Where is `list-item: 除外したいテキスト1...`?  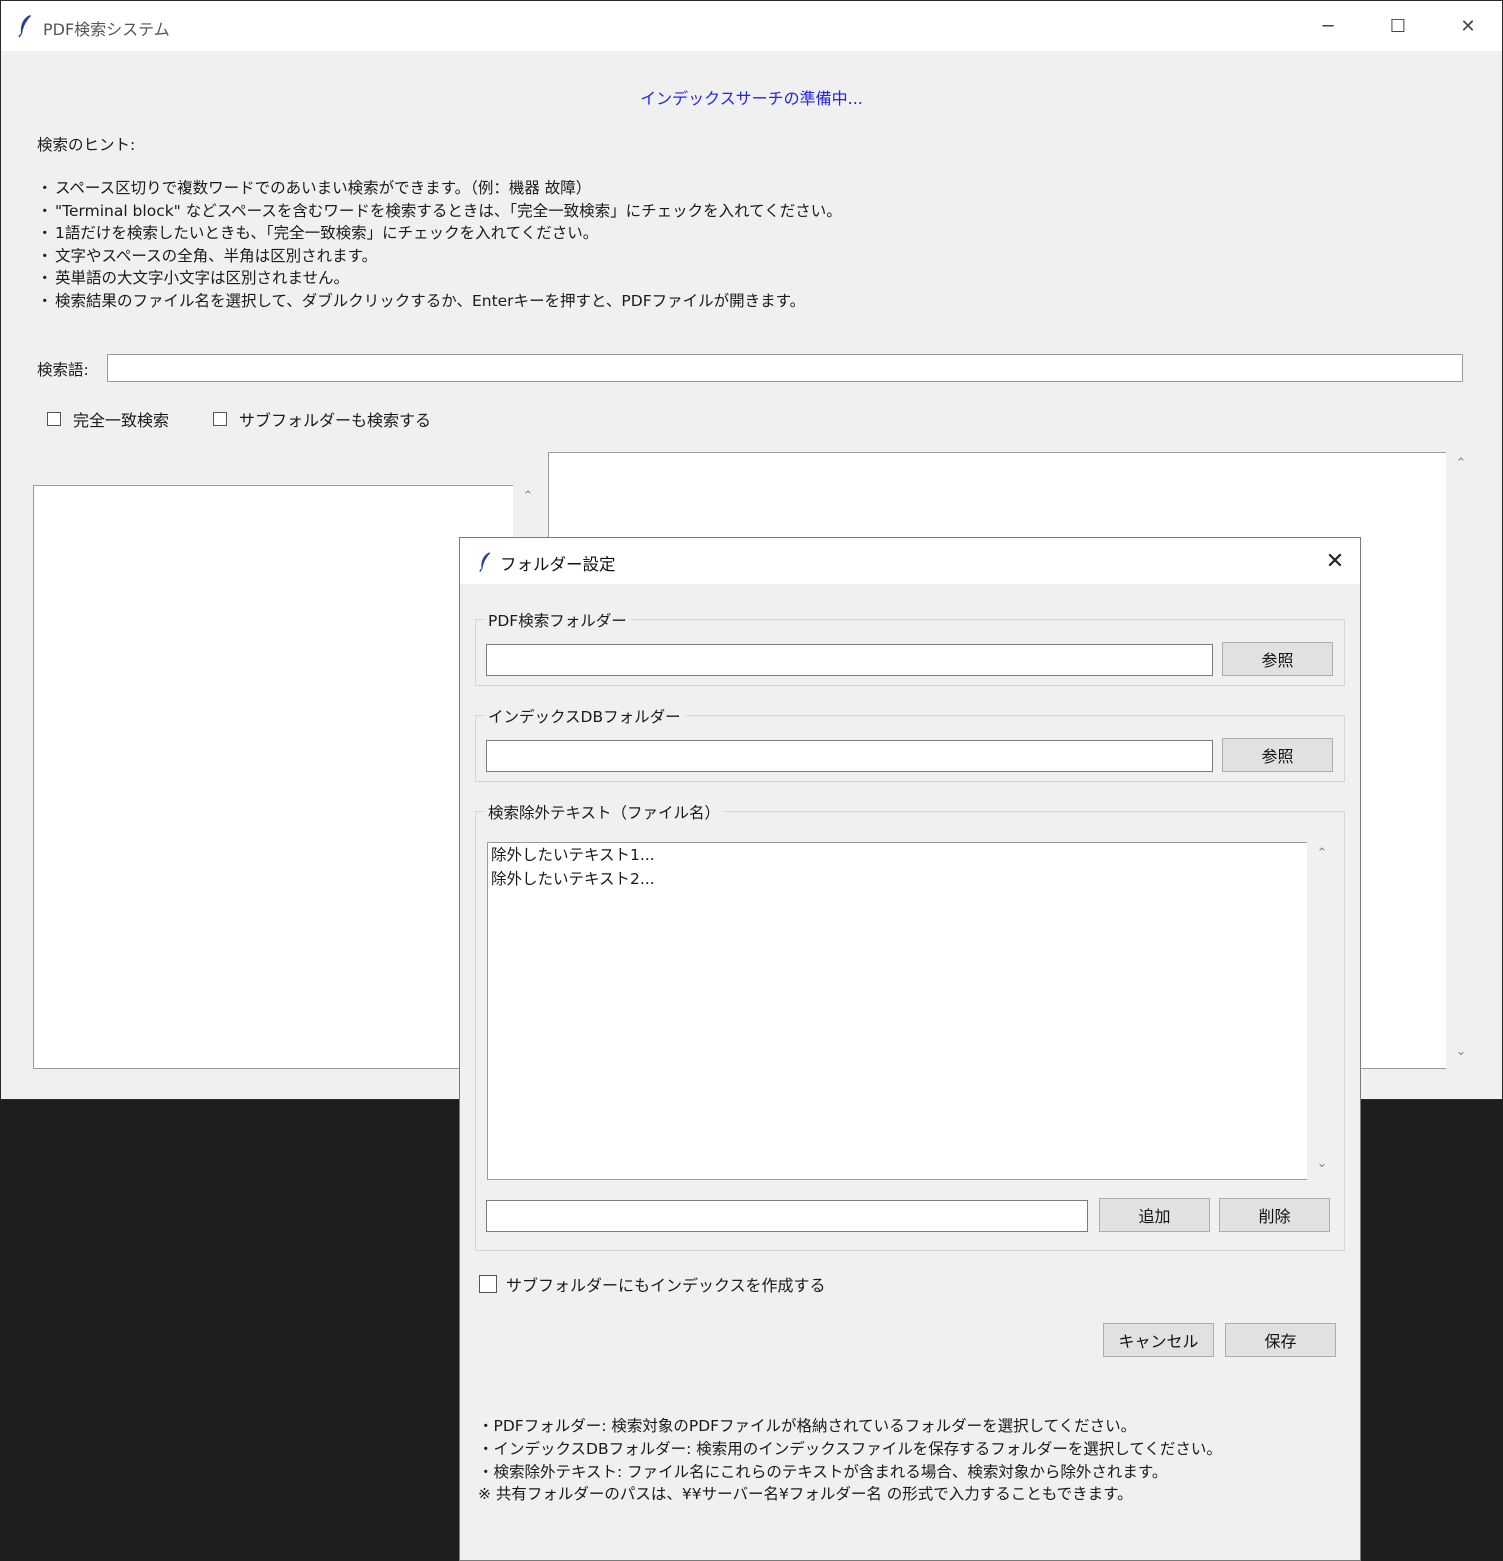
list-item: 除外したいテキスト1... is located at coordinates (897, 855).